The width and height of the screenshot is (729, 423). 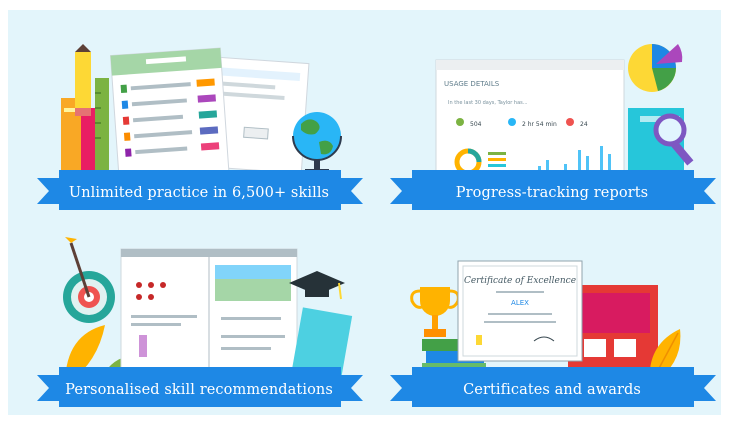 What do you see at coordinates (552, 390) in the screenshot?
I see `feature-caption: Certificates and awards` at bounding box center [552, 390].